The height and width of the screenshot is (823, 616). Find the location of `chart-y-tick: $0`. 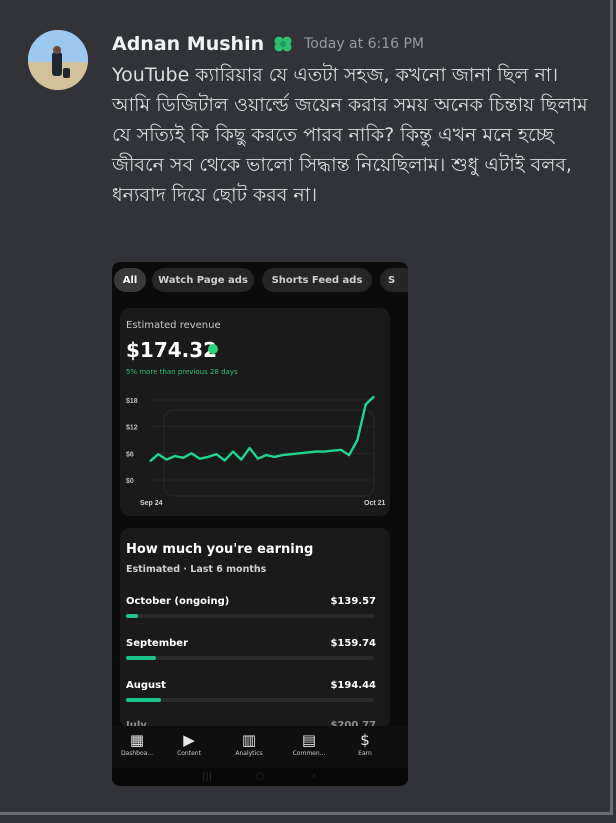

chart-y-tick: $0 is located at coordinates (130, 481).